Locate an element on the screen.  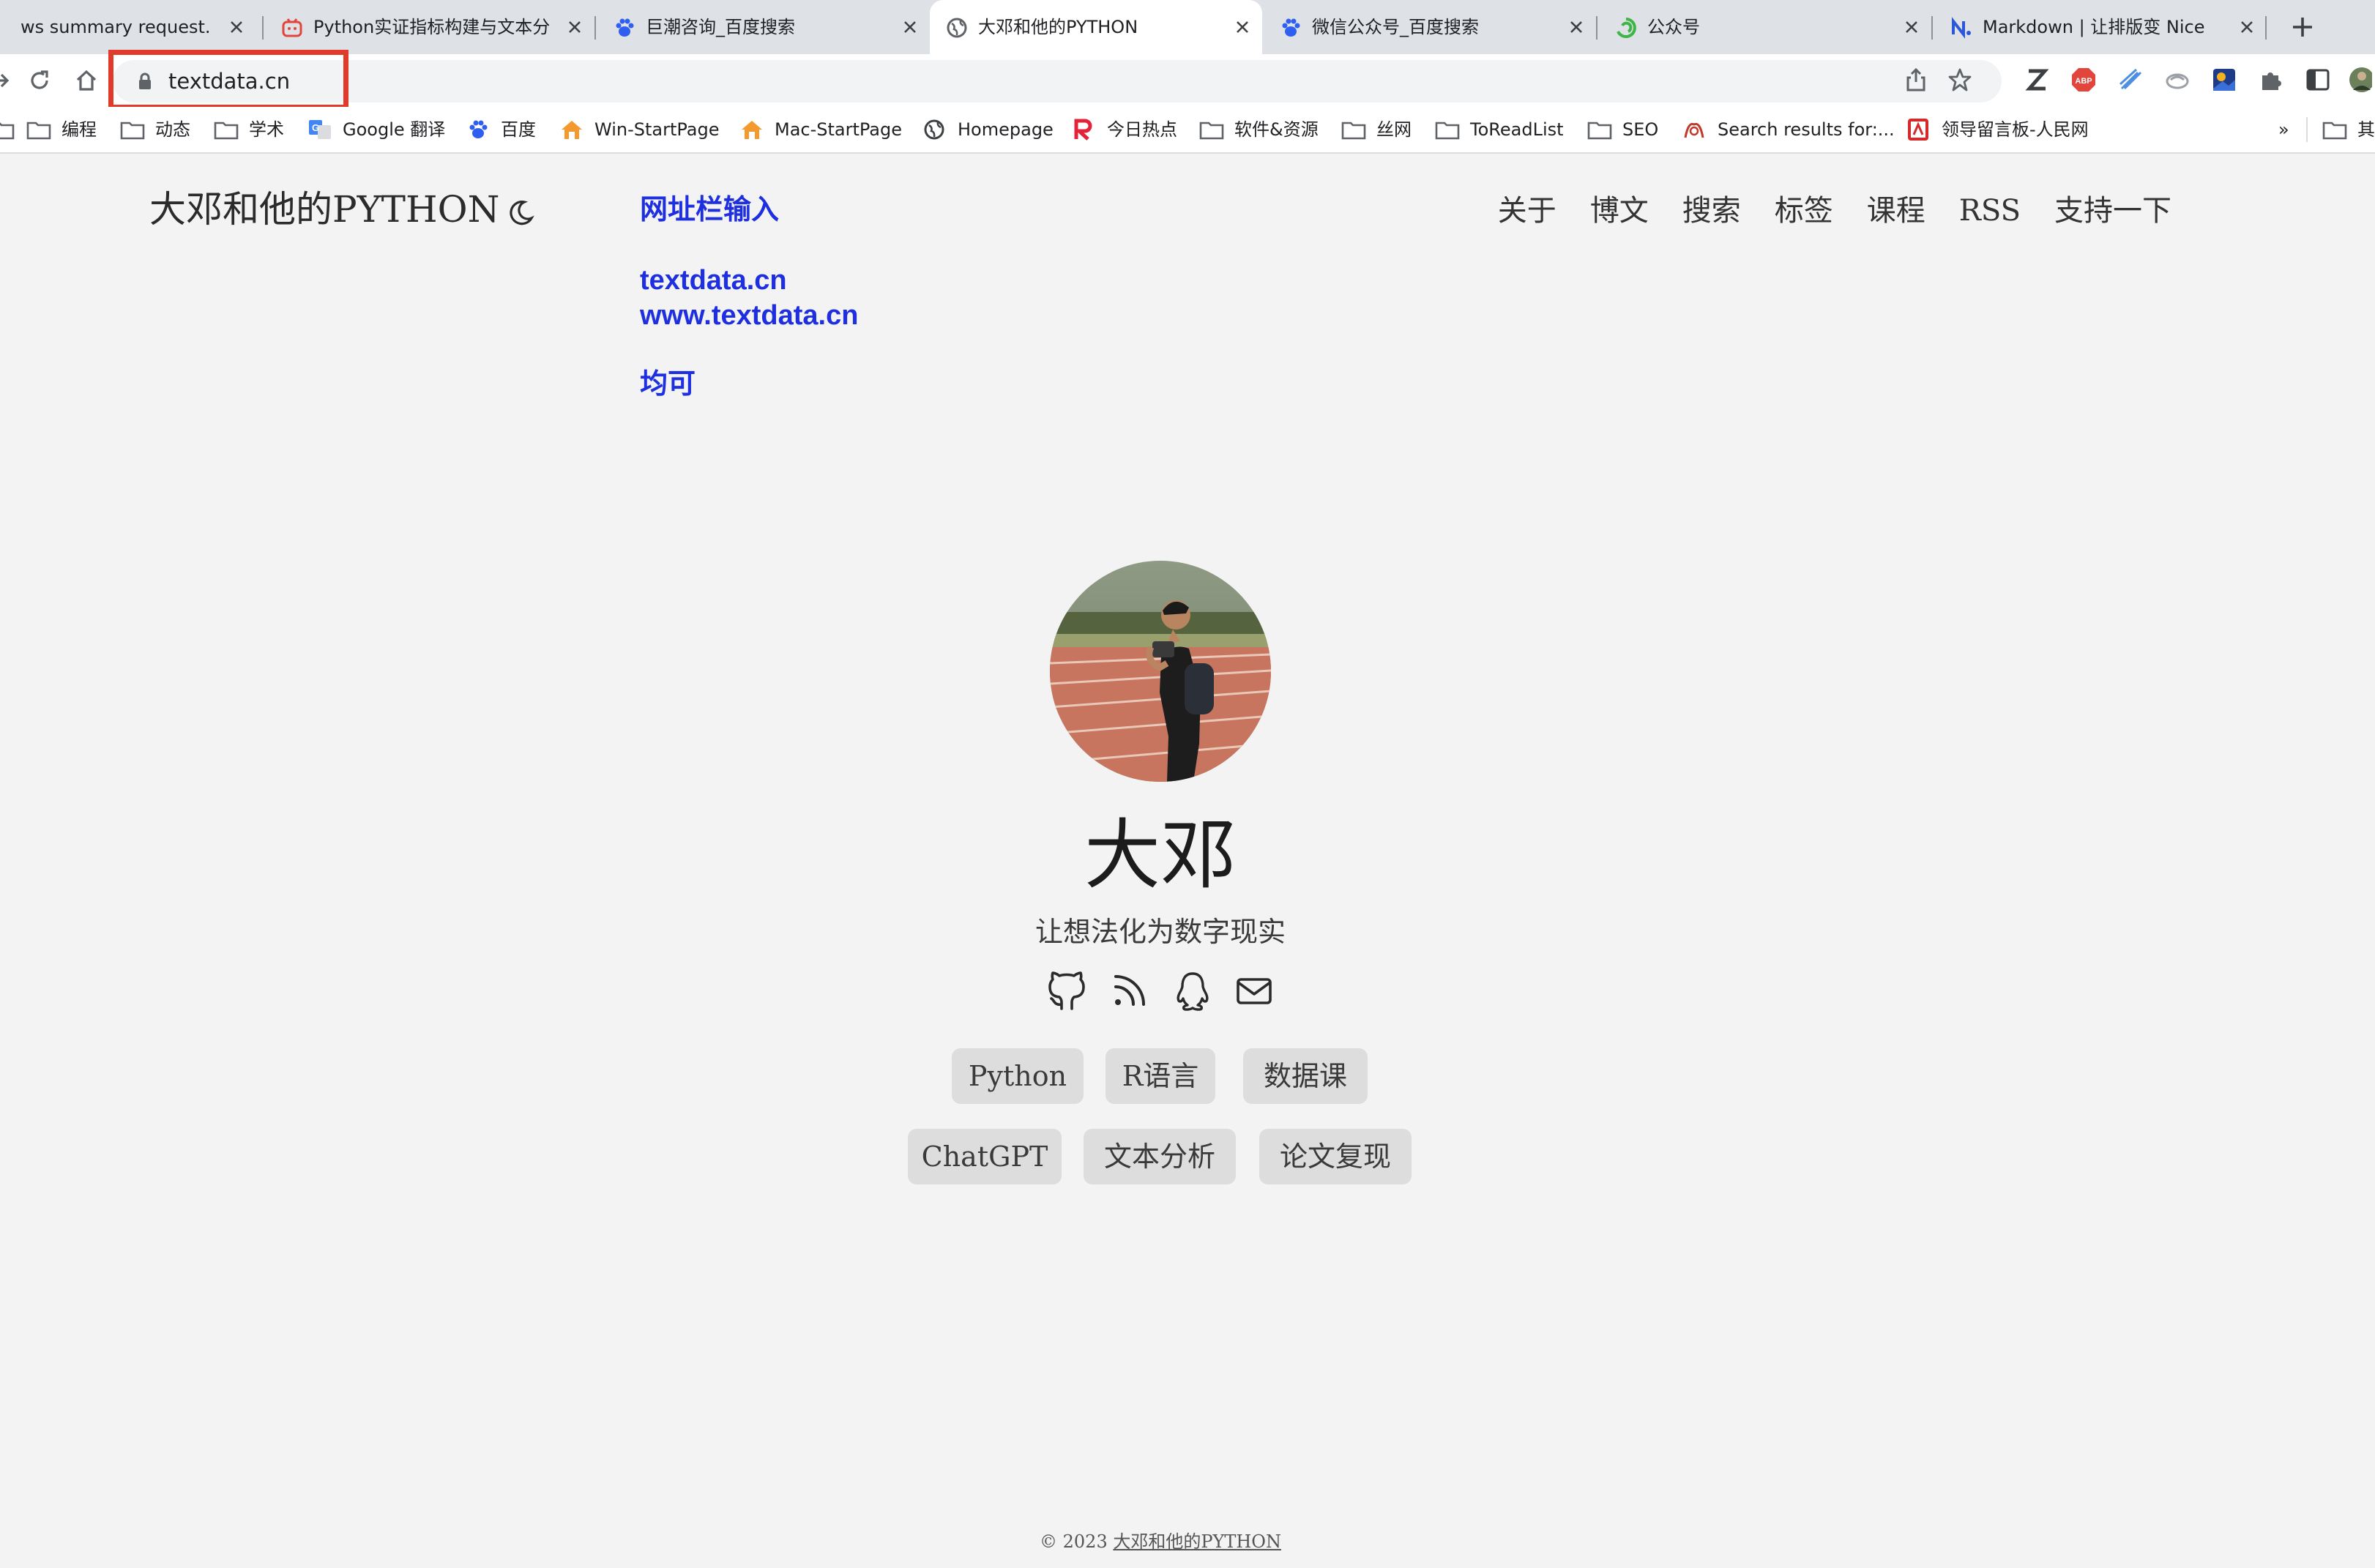
bookmark-folder-clipped is located at coordinates (12, 129).